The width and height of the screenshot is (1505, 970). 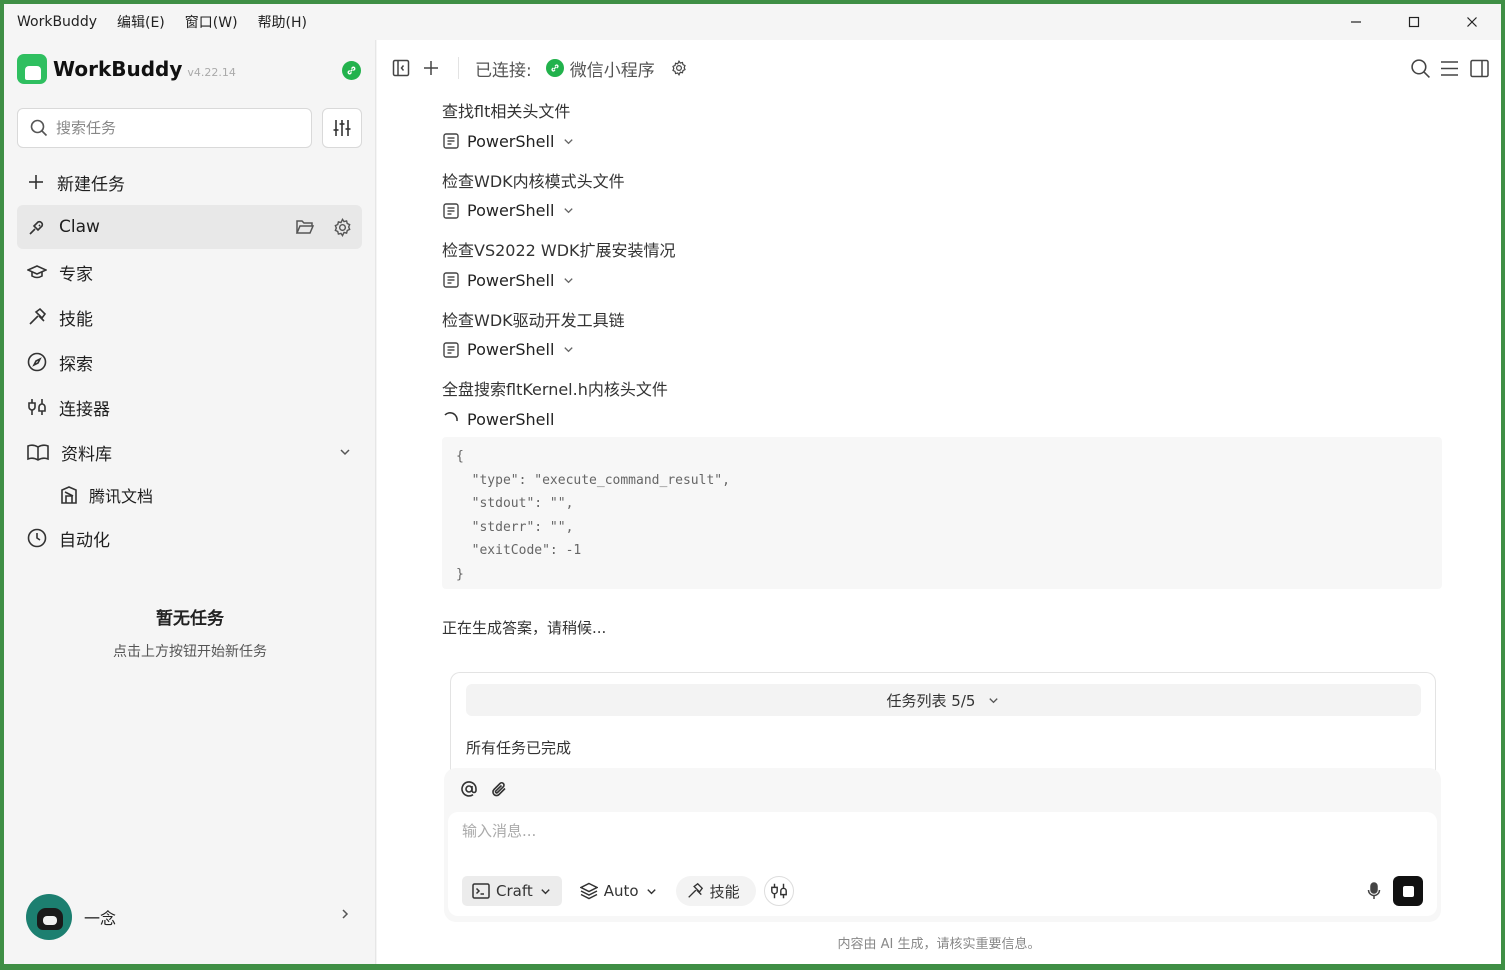 What do you see at coordinates (345, 915) in the screenshot?
I see `chevron-right-icon` at bounding box center [345, 915].